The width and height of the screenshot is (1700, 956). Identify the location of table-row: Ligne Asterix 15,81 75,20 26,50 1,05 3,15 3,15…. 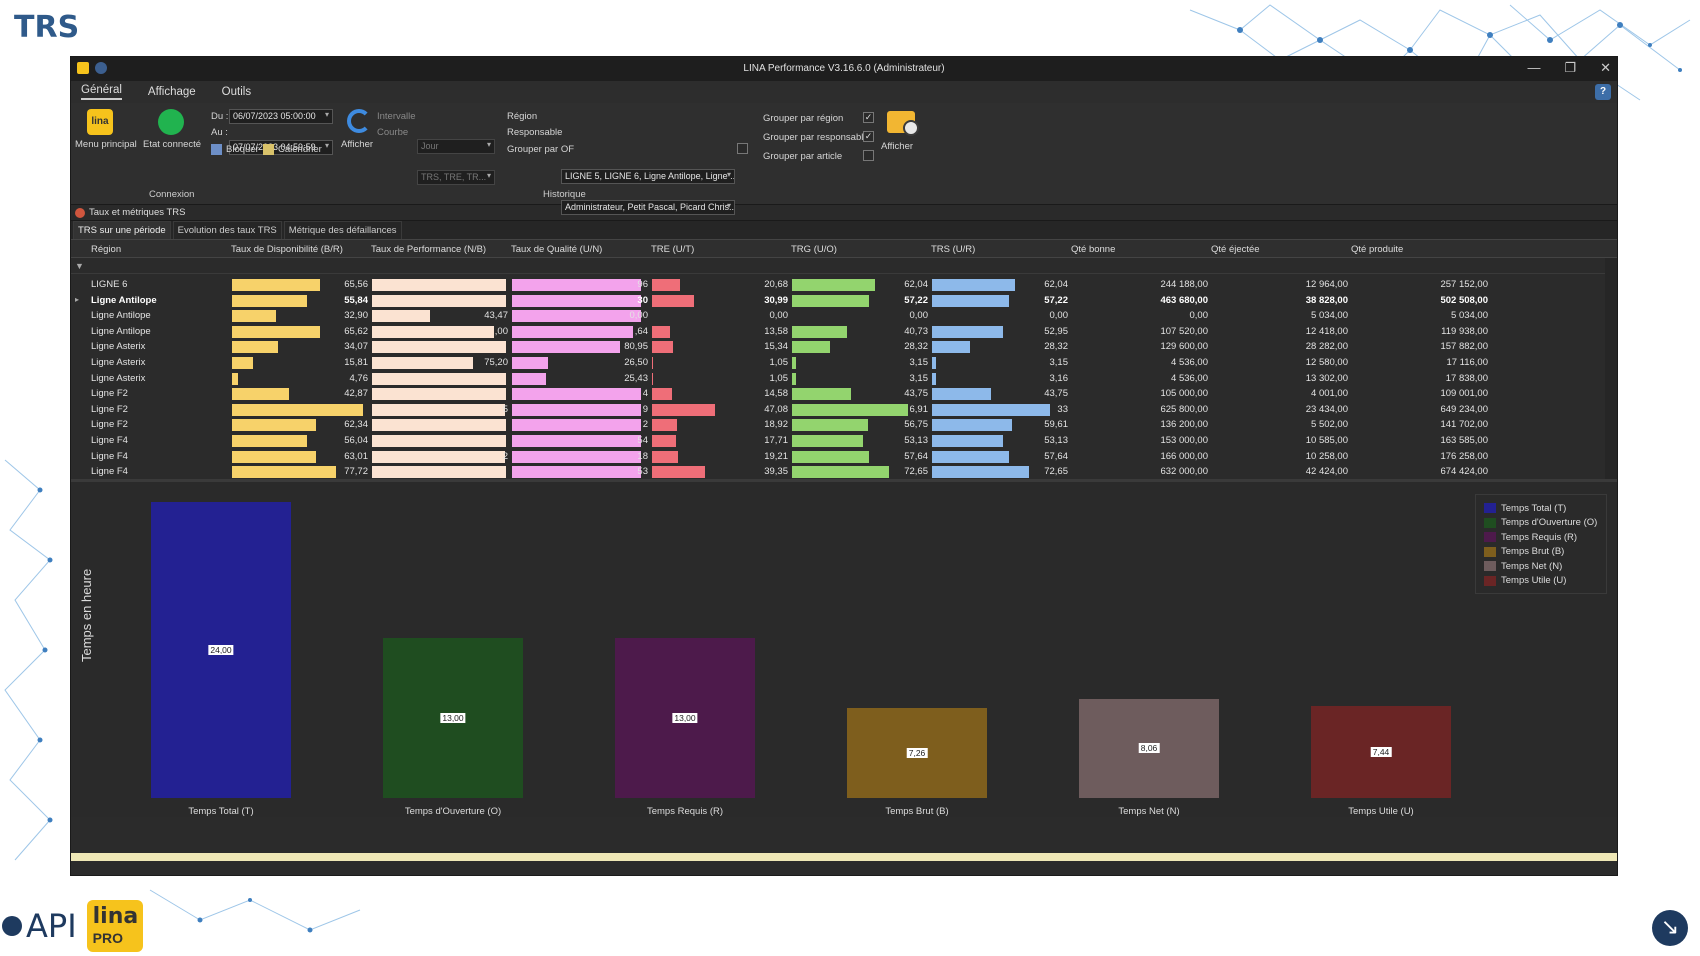
(844, 362).